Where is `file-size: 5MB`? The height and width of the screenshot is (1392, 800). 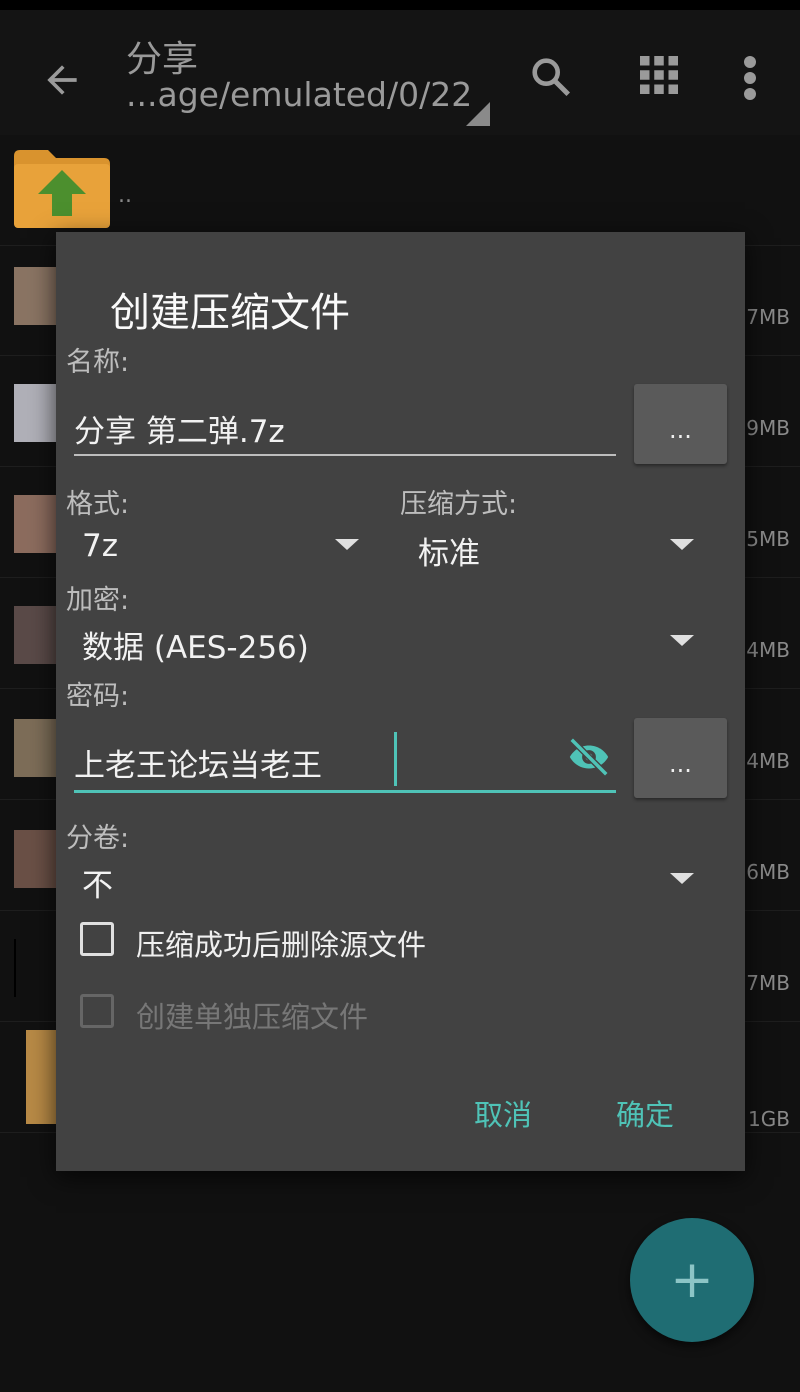 file-size: 5MB is located at coordinates (768, 539).